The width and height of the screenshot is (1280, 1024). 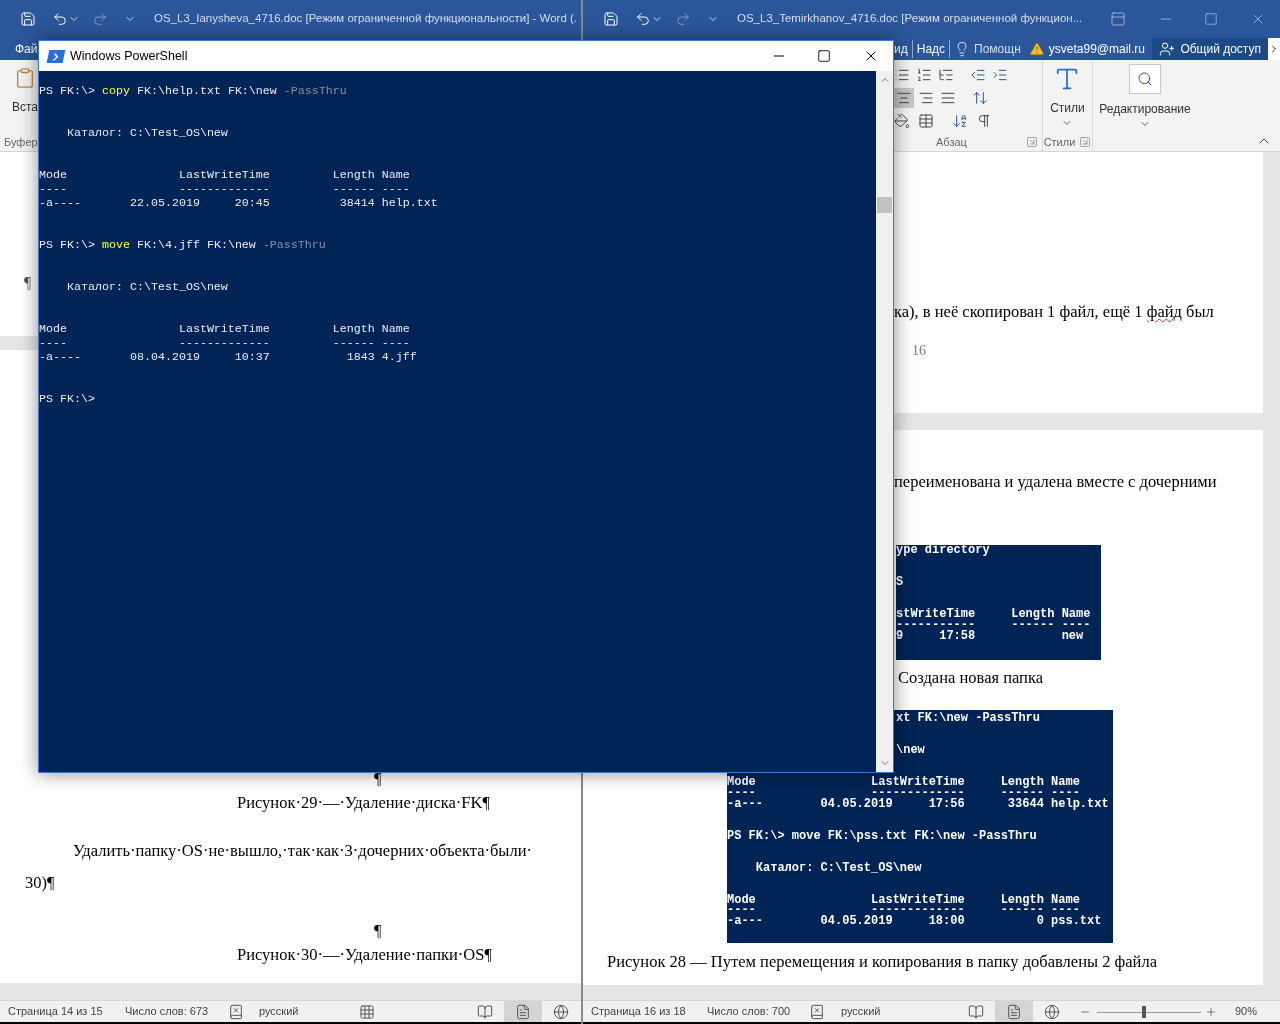 I want to click on console-line: S, so click(x=900, y=582).